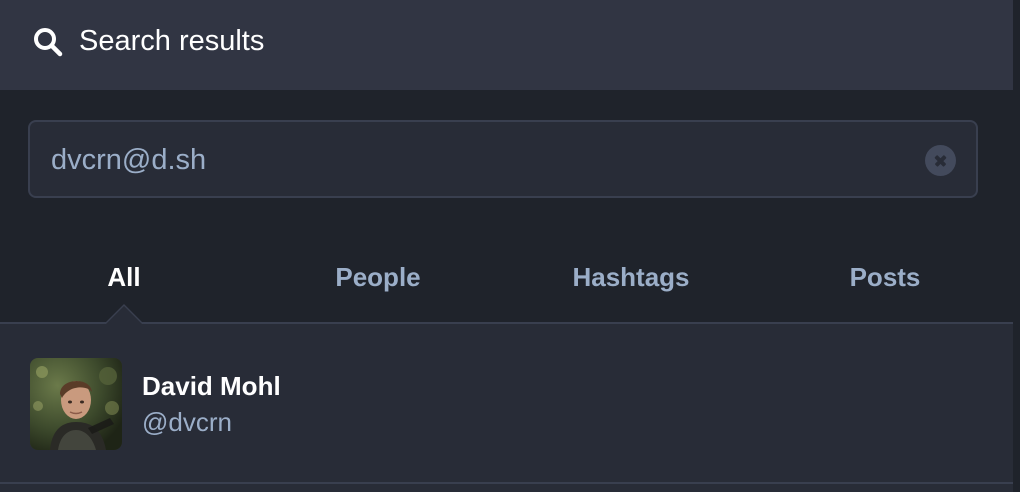 This screenshot has height=492, width=1020. What do you see at coordinates (48, 42) in the screenshot?
I see `search-icon` at bounding box center [48, 42].